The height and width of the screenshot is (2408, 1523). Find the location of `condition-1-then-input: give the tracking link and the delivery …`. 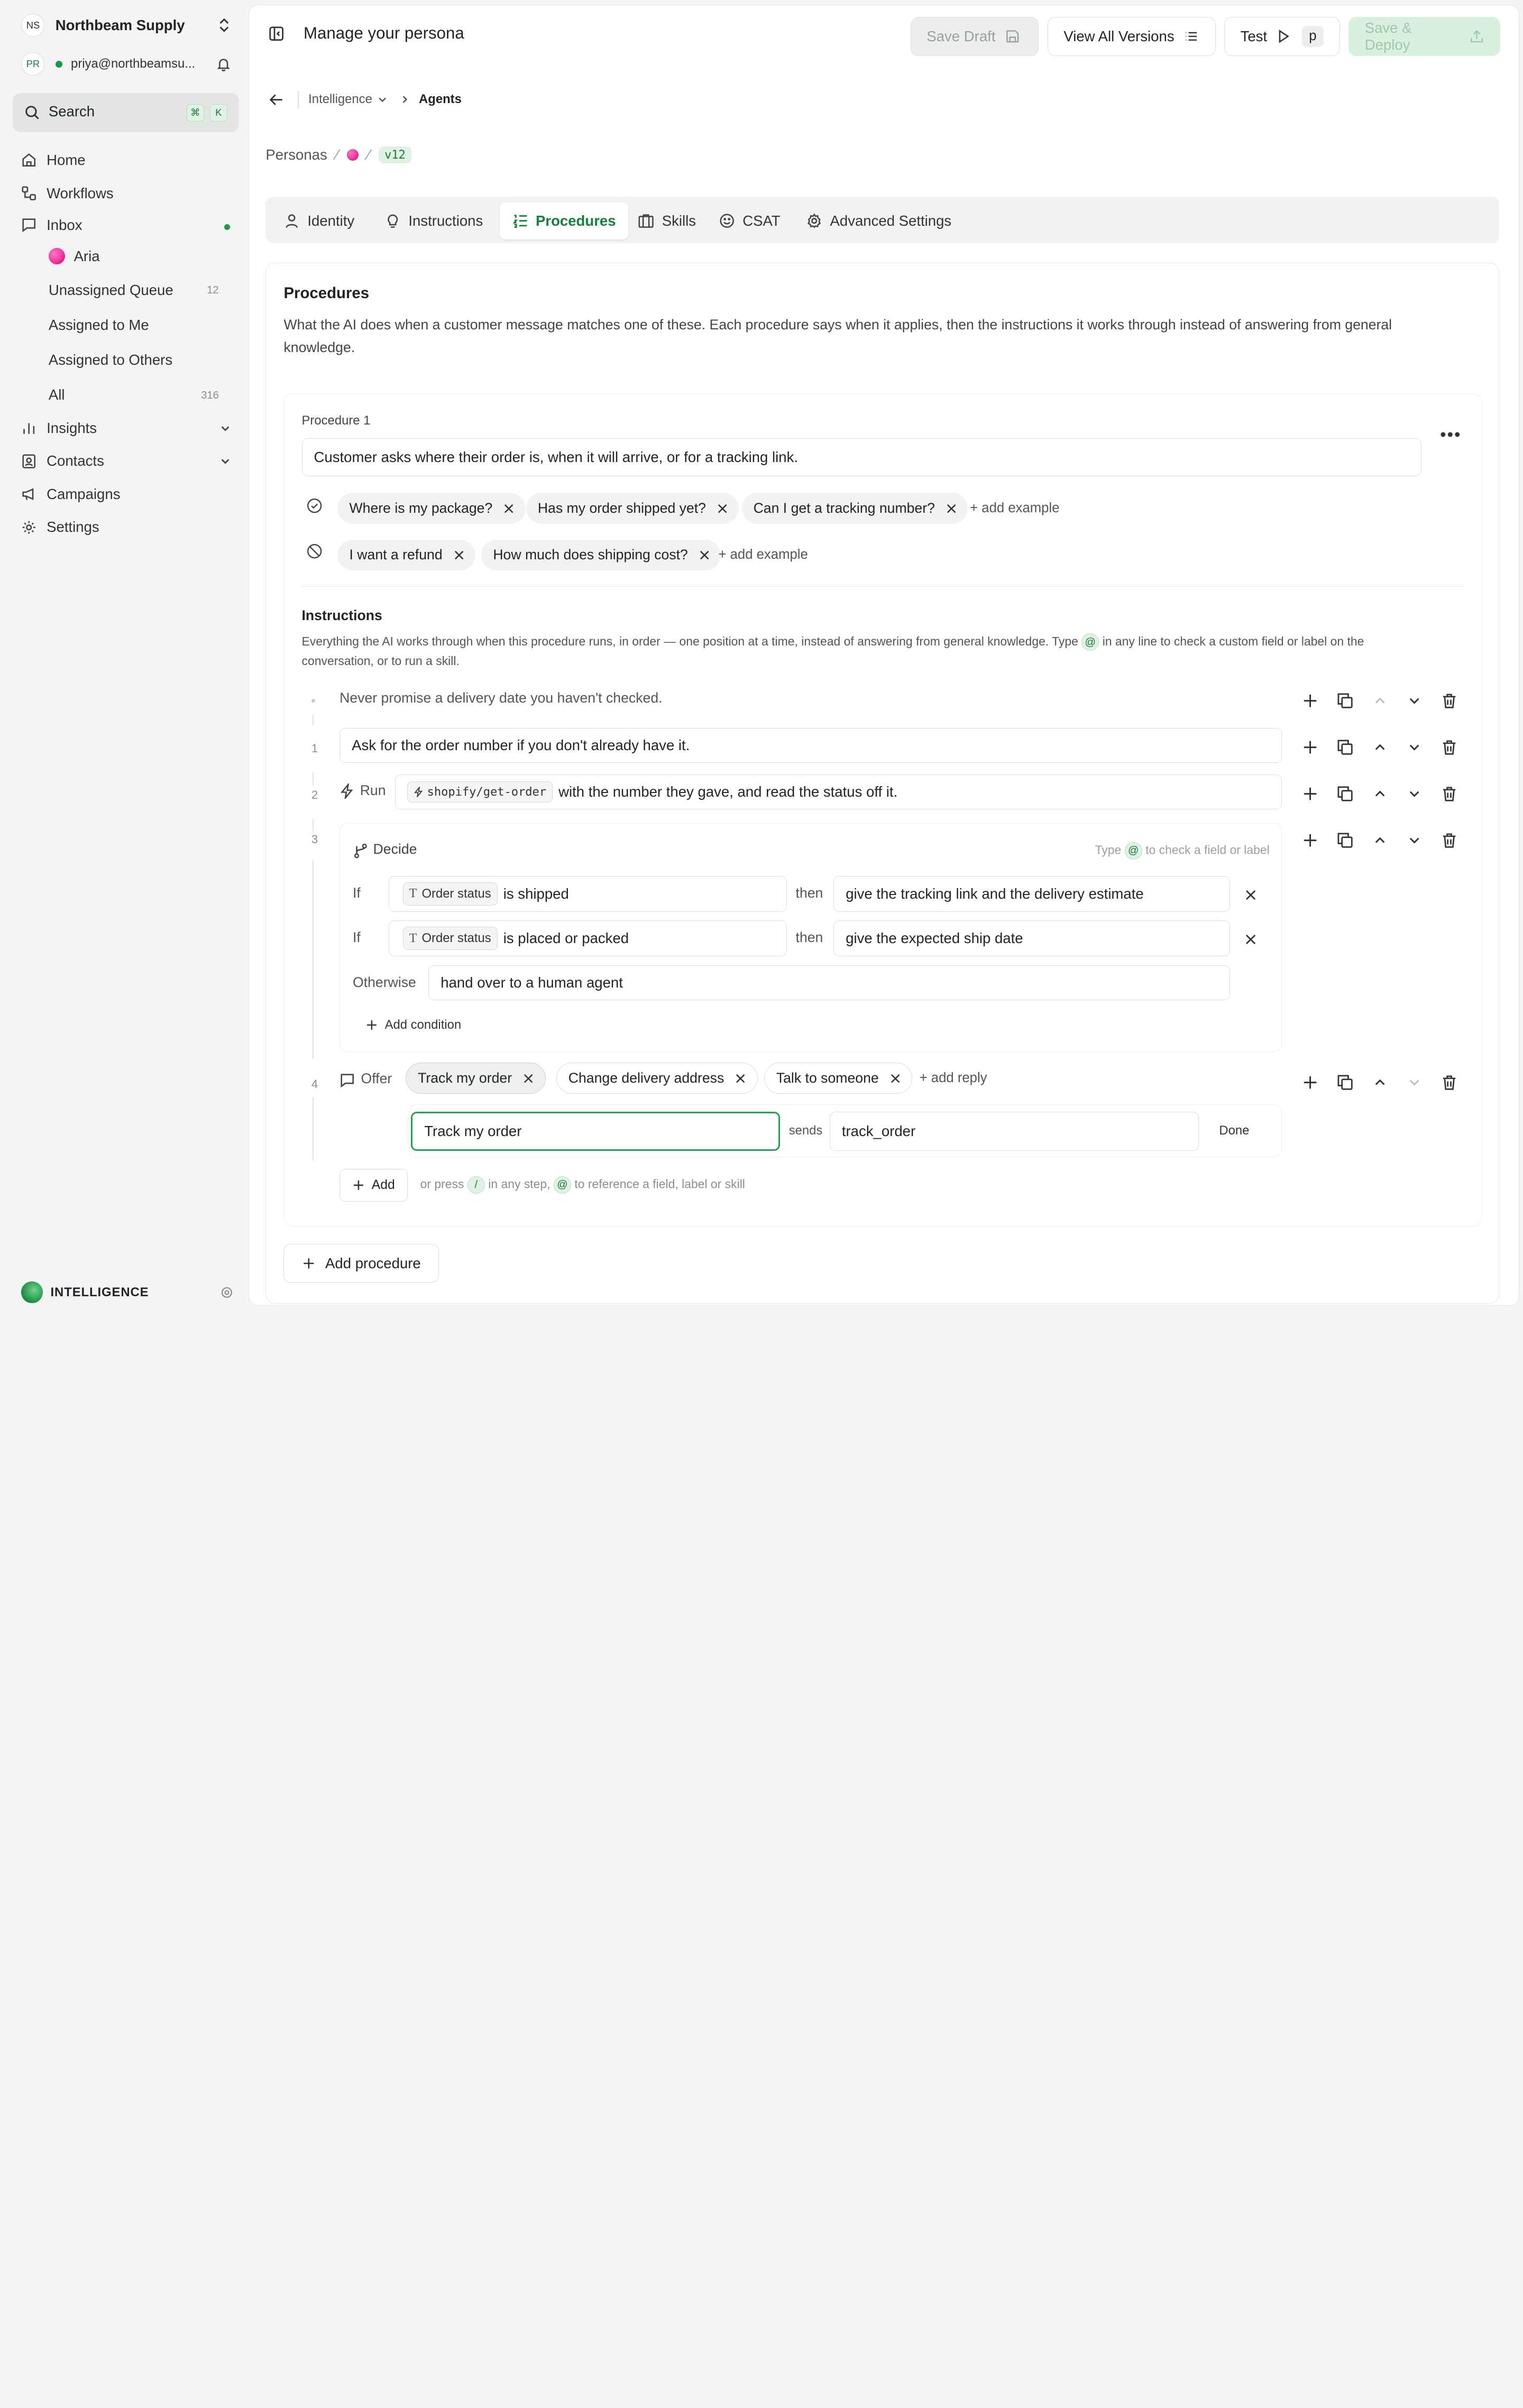

condition-1-then-input: give the tracking link and the delivery … is located at coordinates (1031, 893).